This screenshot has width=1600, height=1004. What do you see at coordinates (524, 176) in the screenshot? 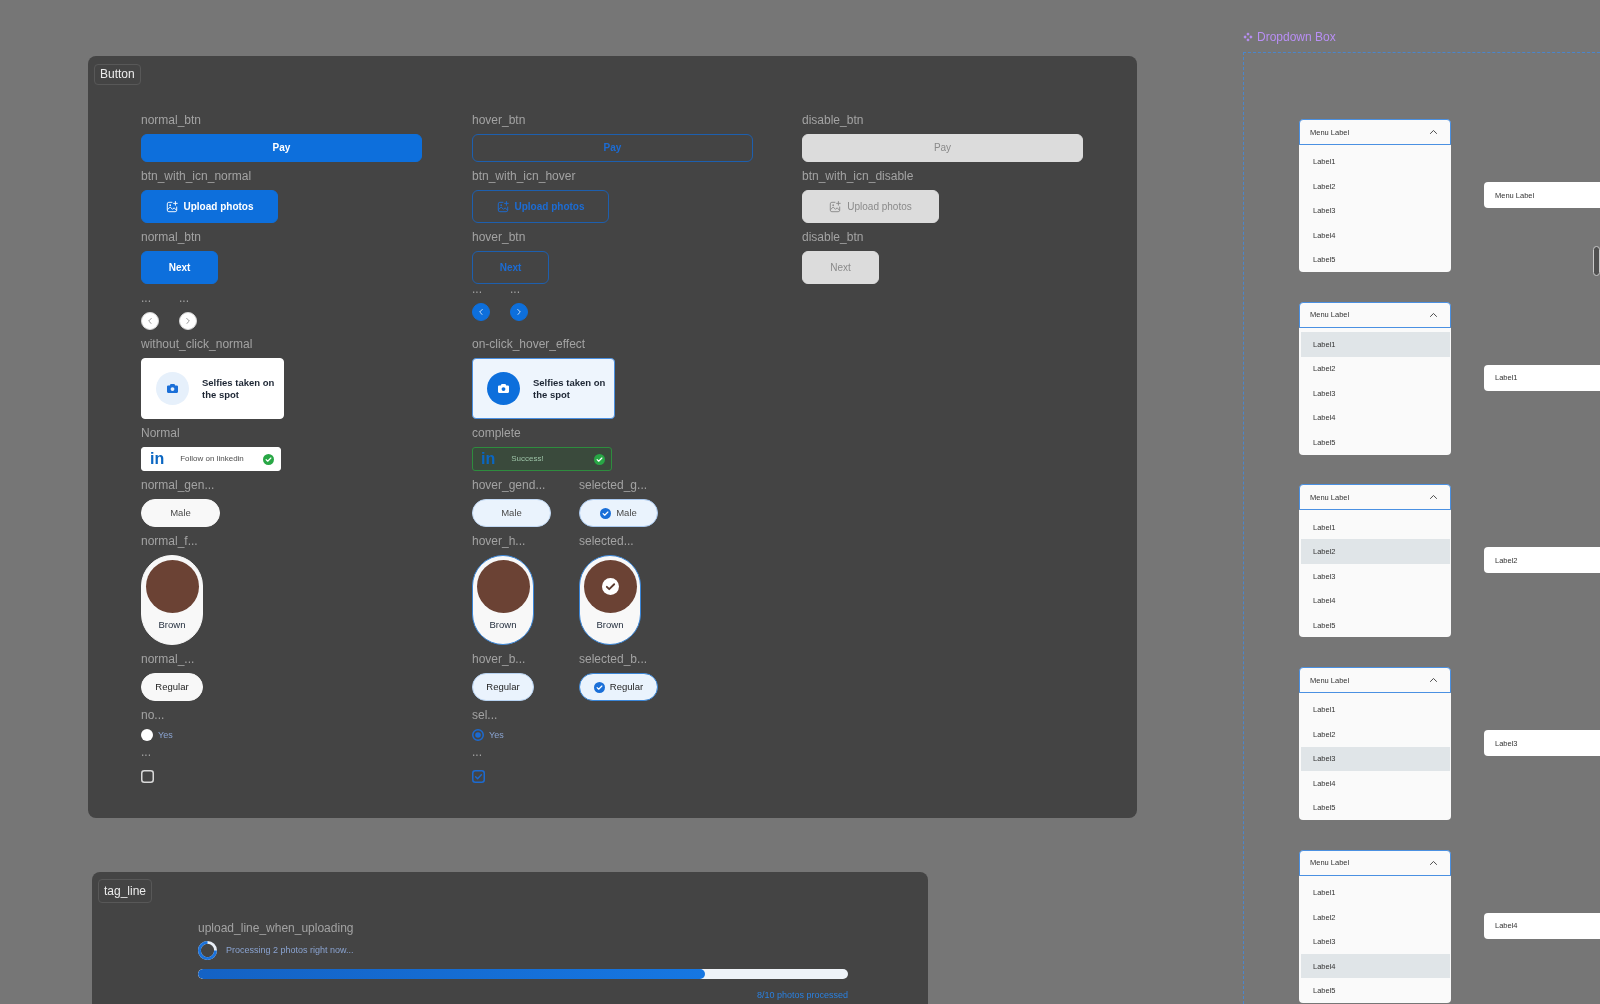
I see `variant-caption: btn_with_icn_hover` at bounding box center [524, 176].